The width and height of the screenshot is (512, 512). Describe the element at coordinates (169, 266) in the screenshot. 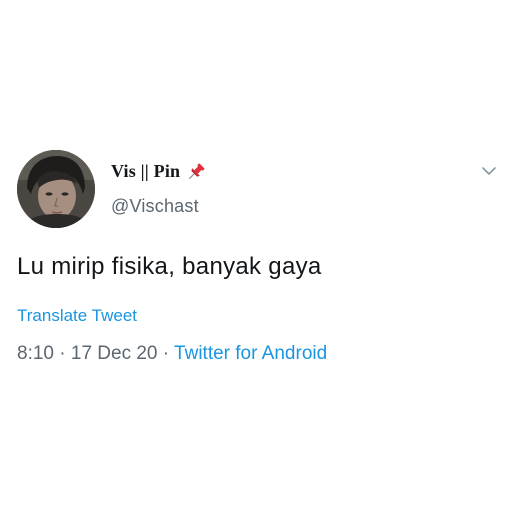

I see `tweet-text: Lu mirip fisika, banyak gaya` at that location.